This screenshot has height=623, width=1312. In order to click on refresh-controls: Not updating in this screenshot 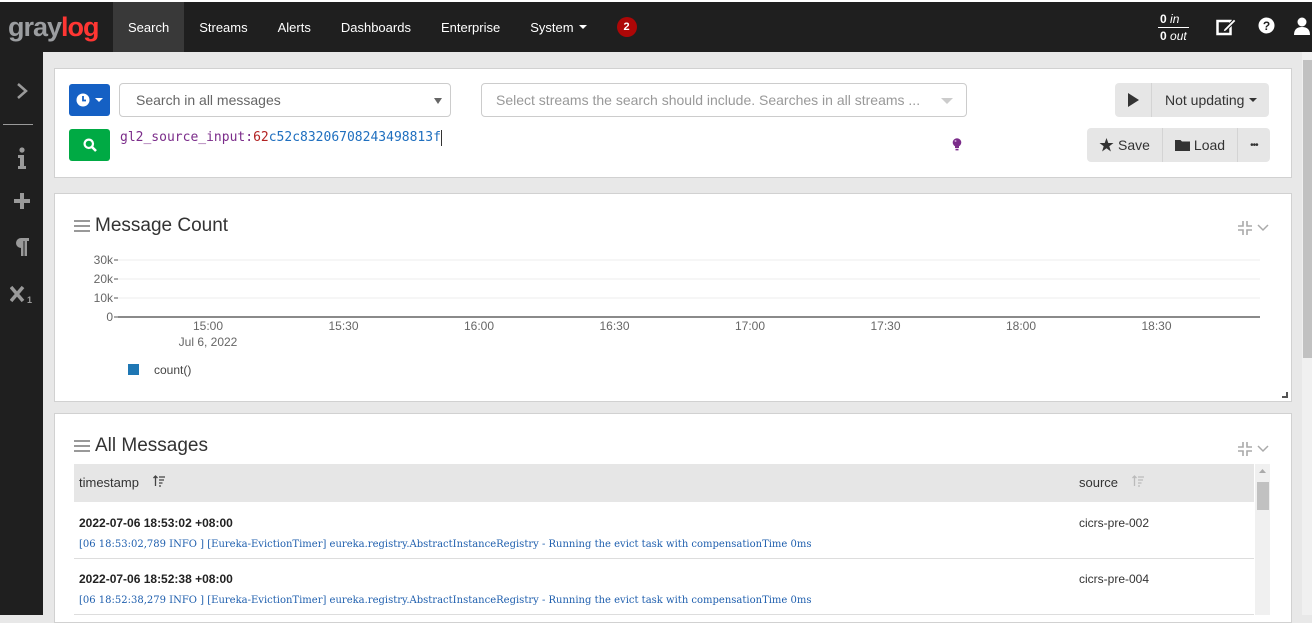, I will do `click(1192, 100)`.